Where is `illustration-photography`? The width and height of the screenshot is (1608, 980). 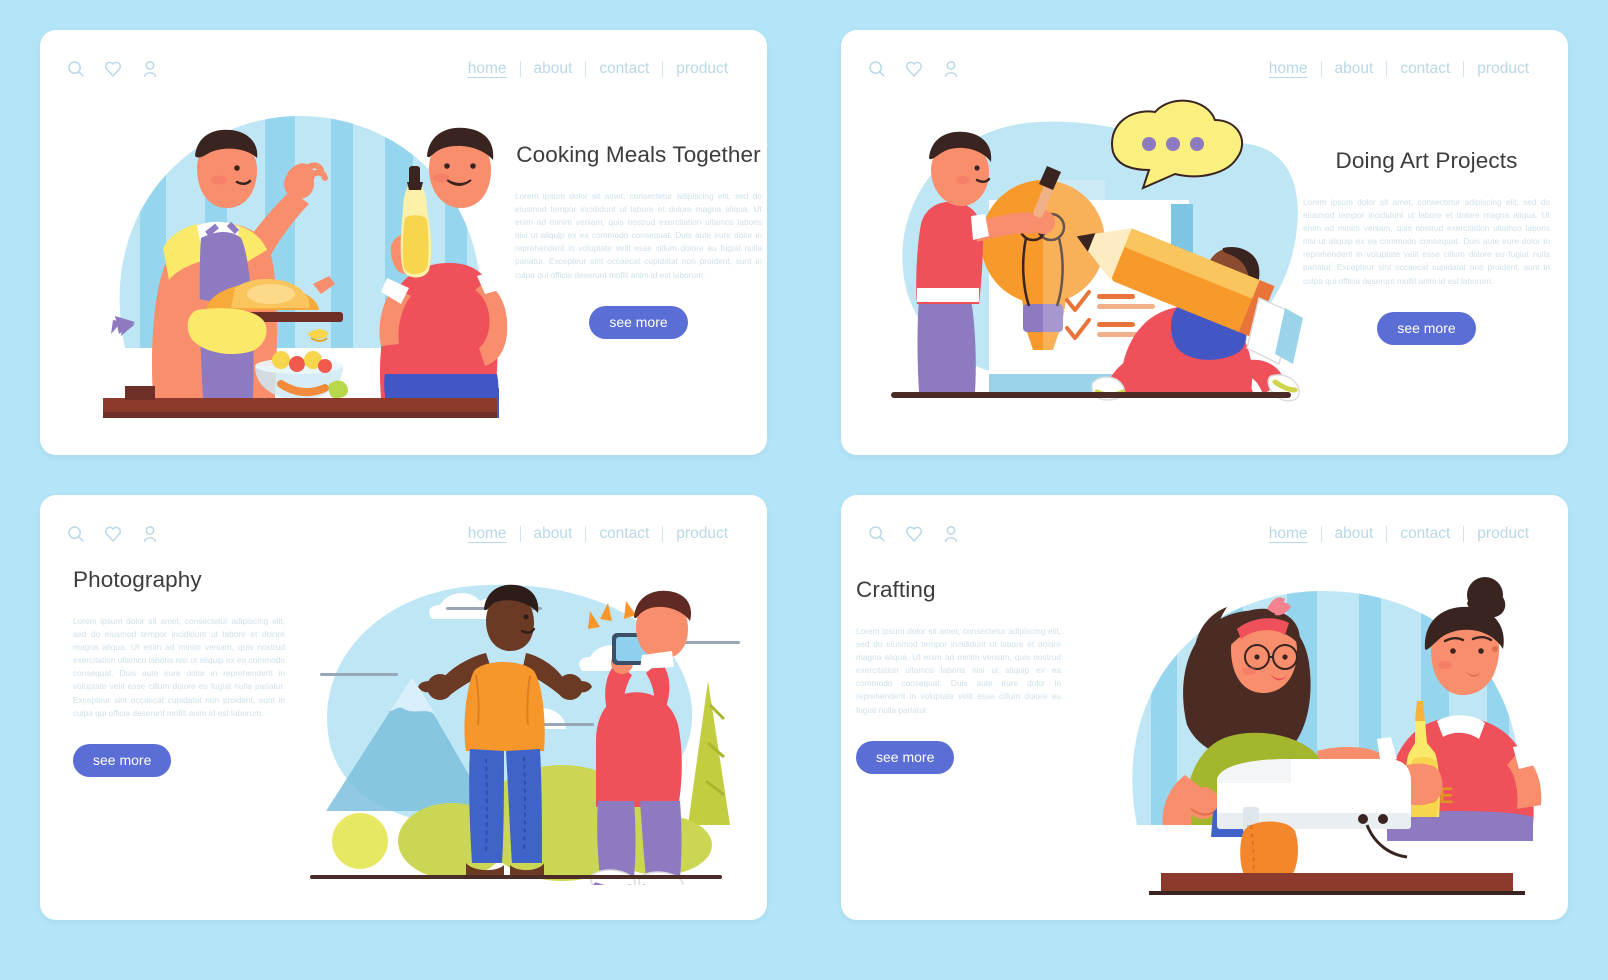 illustration-photography is located at coordinates (515, 715).